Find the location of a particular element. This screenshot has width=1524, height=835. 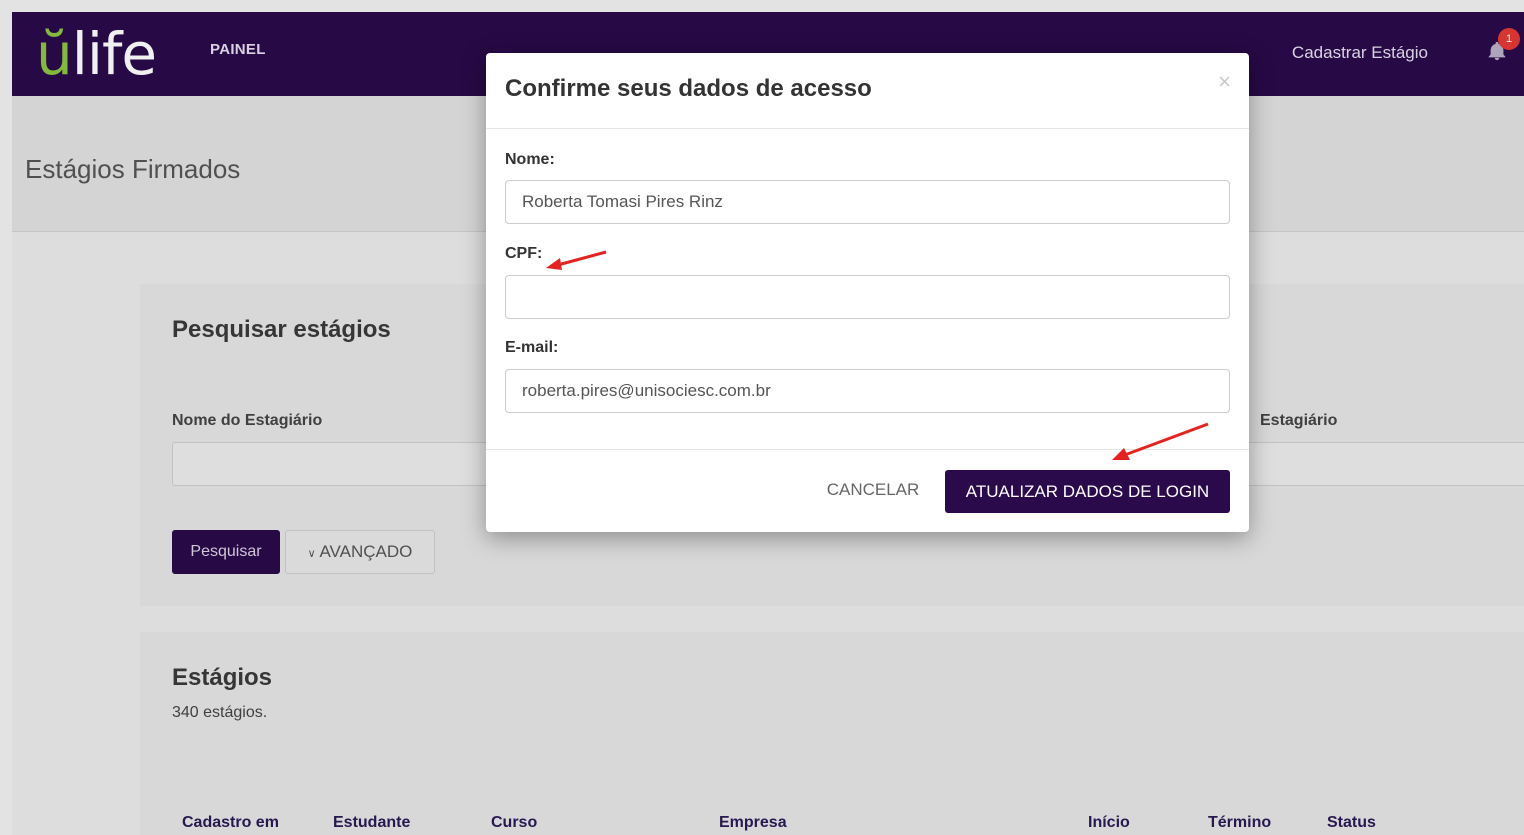

email-field is located at coordinates (867, 391).